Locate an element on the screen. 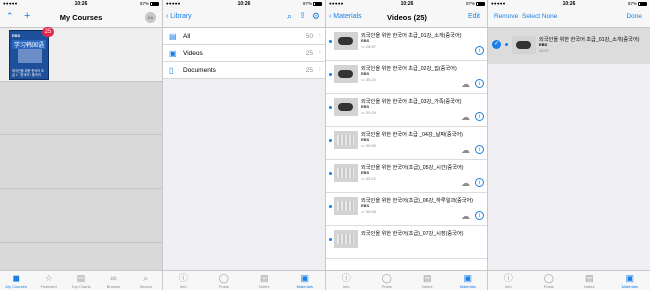  row-label: Documents is located at coordinates (199, 70).